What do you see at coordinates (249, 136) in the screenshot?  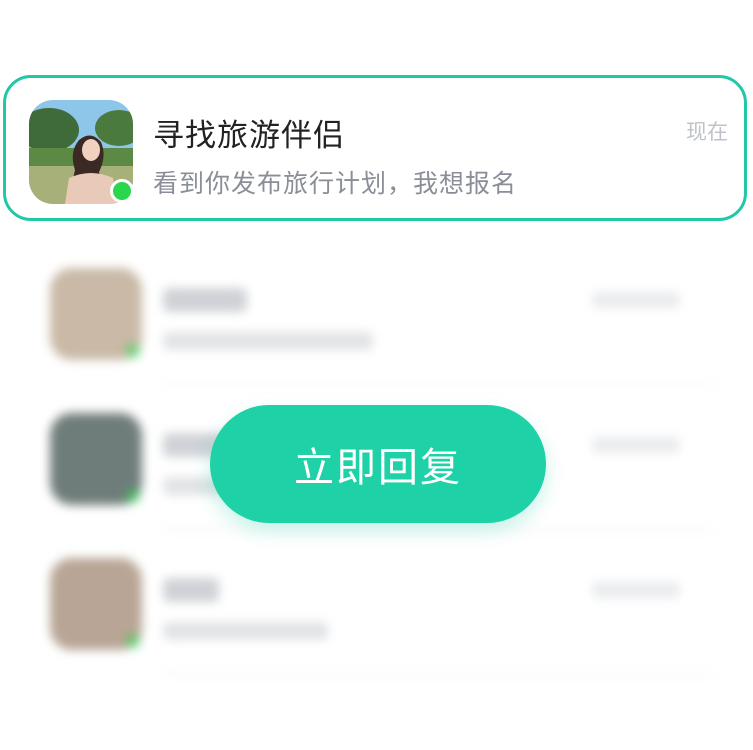 I see `notification-title: 寻找旅游伴侣` at bounding box center [249, 136].